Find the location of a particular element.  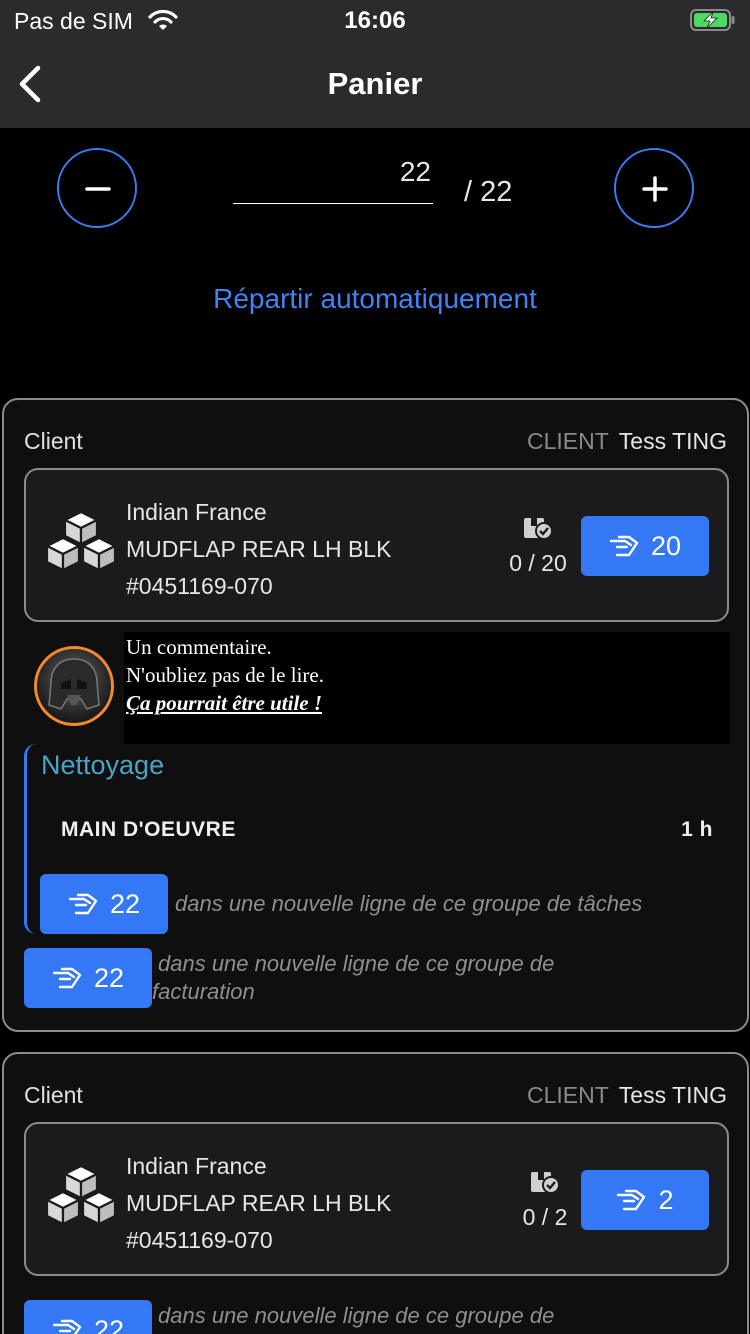

add-to-task-group-button: 22 is located at coordinates (104, 904).